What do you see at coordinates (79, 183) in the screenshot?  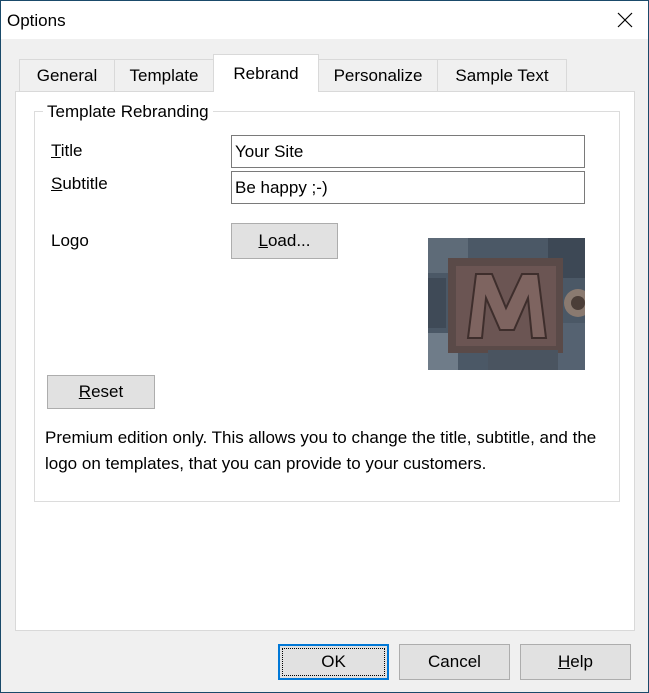 I see `subtitle-label: Subtitle` at bounding box center [79, 183].